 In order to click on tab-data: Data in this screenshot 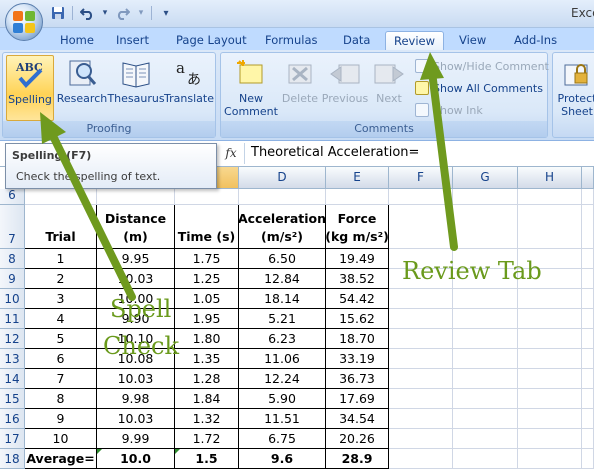, I will do `click(356, 40)`.